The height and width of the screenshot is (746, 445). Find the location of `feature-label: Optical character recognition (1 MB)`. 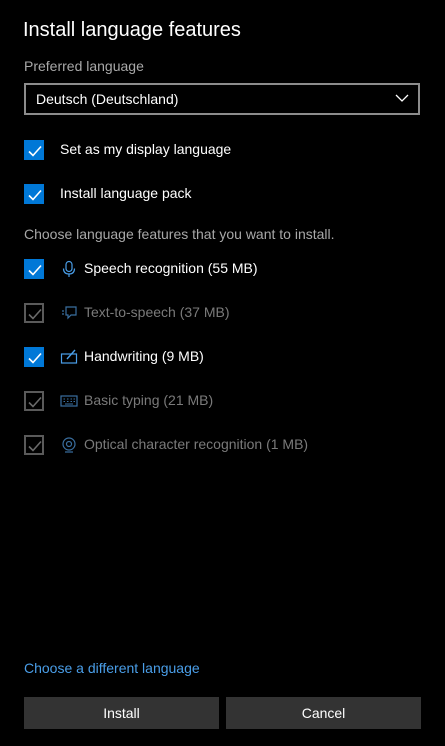

feature-label: Optical character recognition (1 MB) is located at coordinates (196, 444).